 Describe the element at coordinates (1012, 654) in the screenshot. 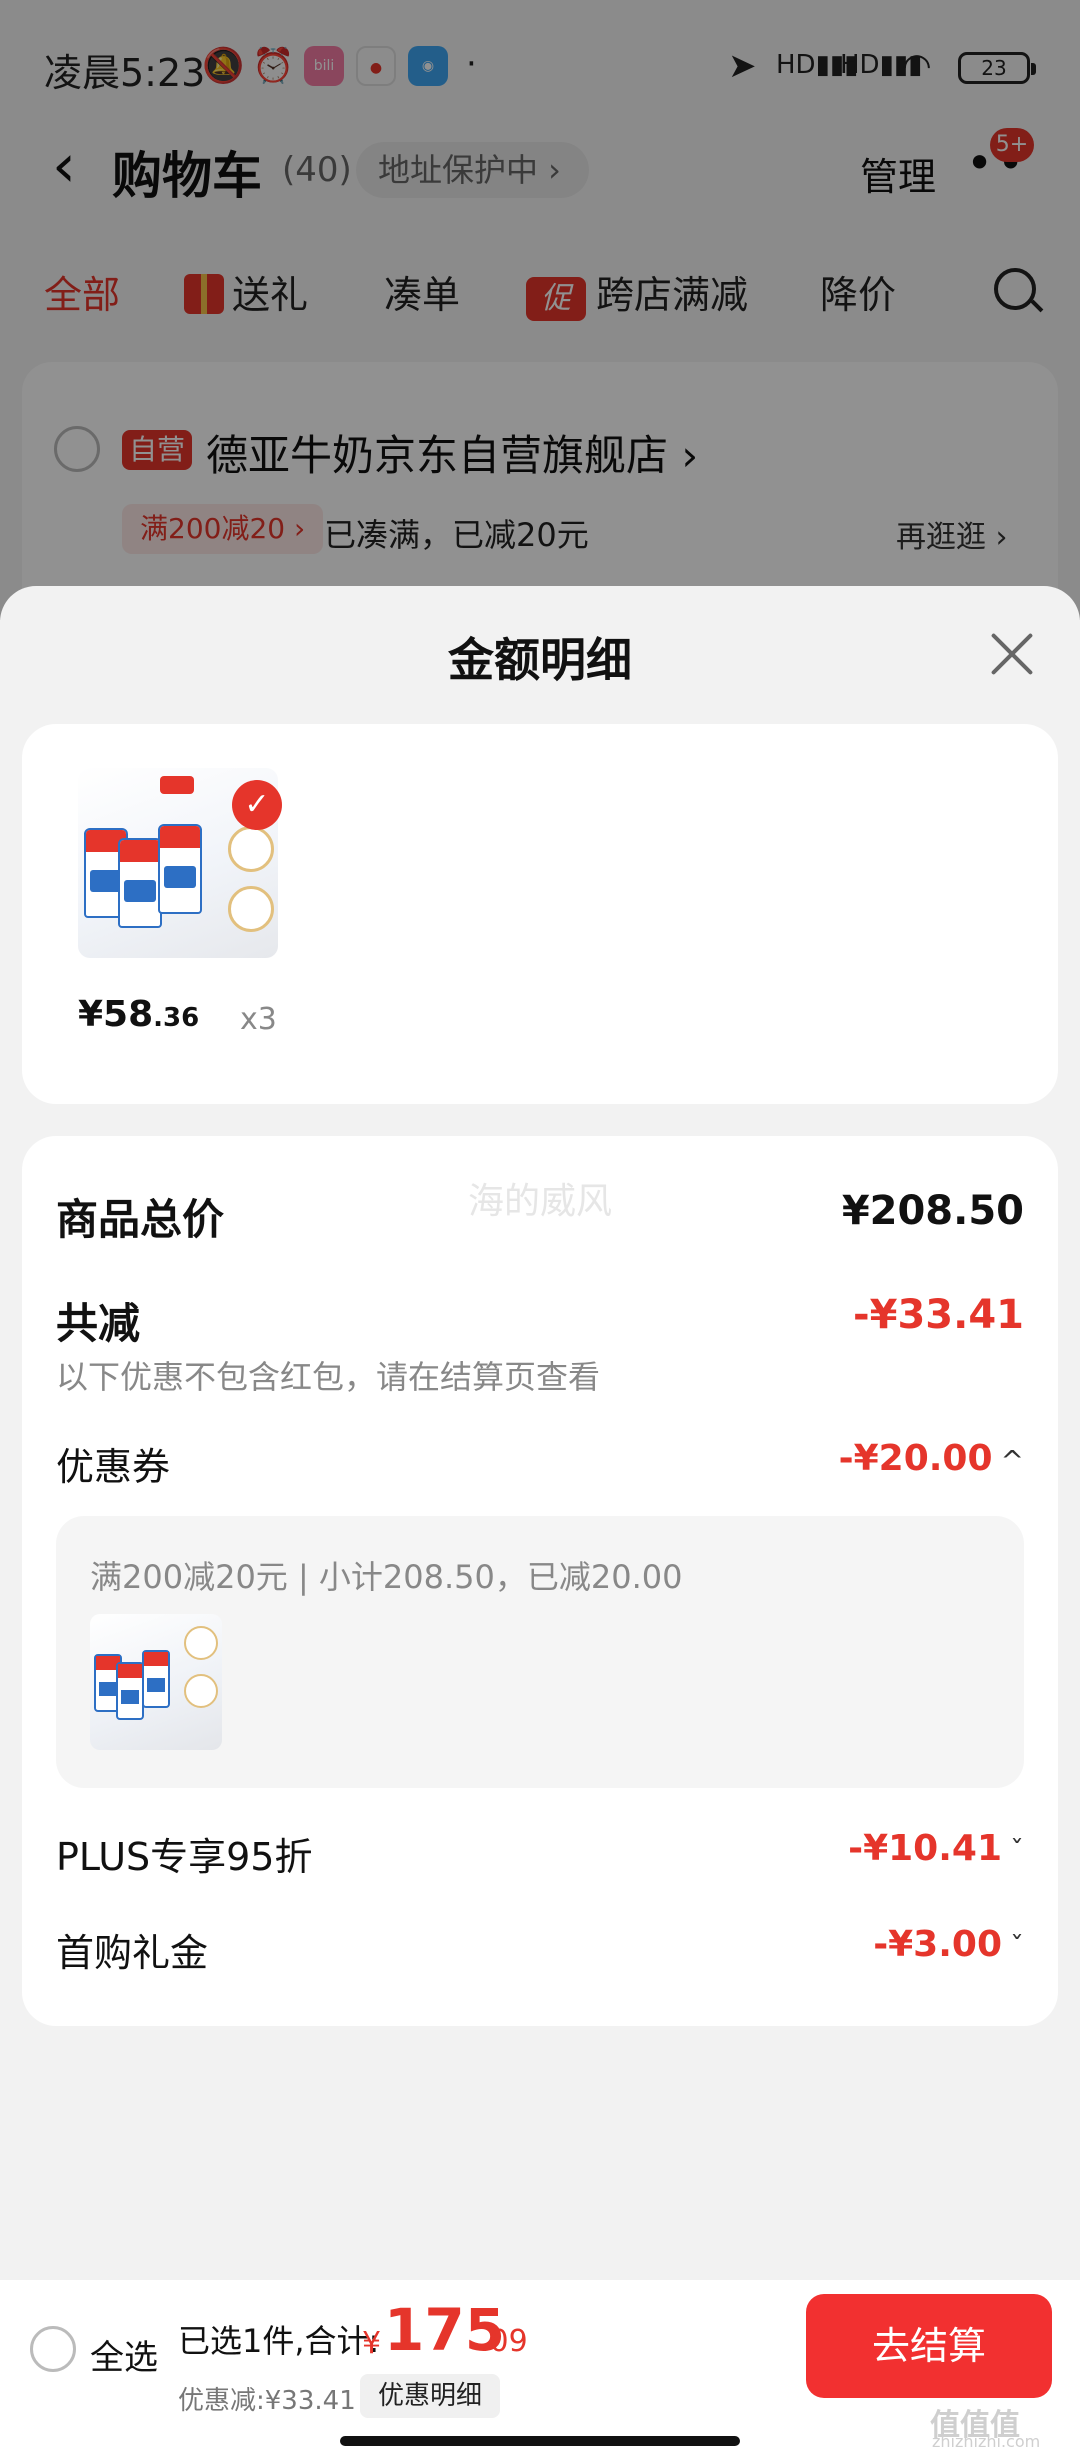

I see `close-icon` at that location.